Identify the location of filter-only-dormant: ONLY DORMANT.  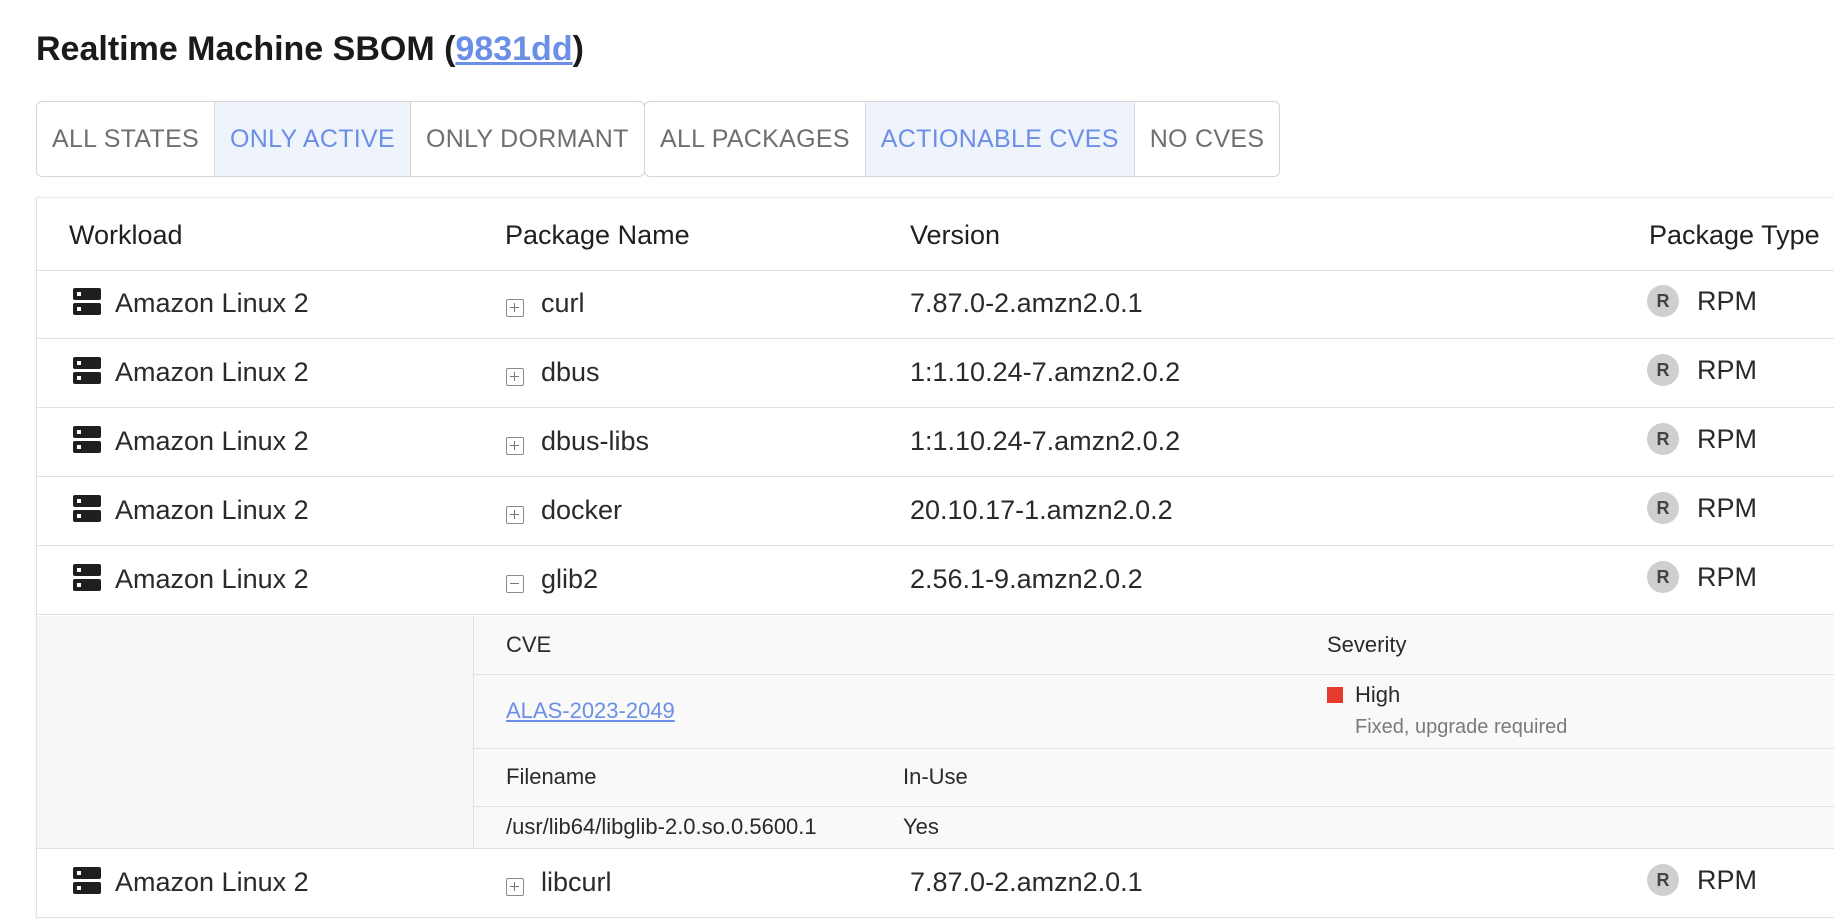
(527, 139).